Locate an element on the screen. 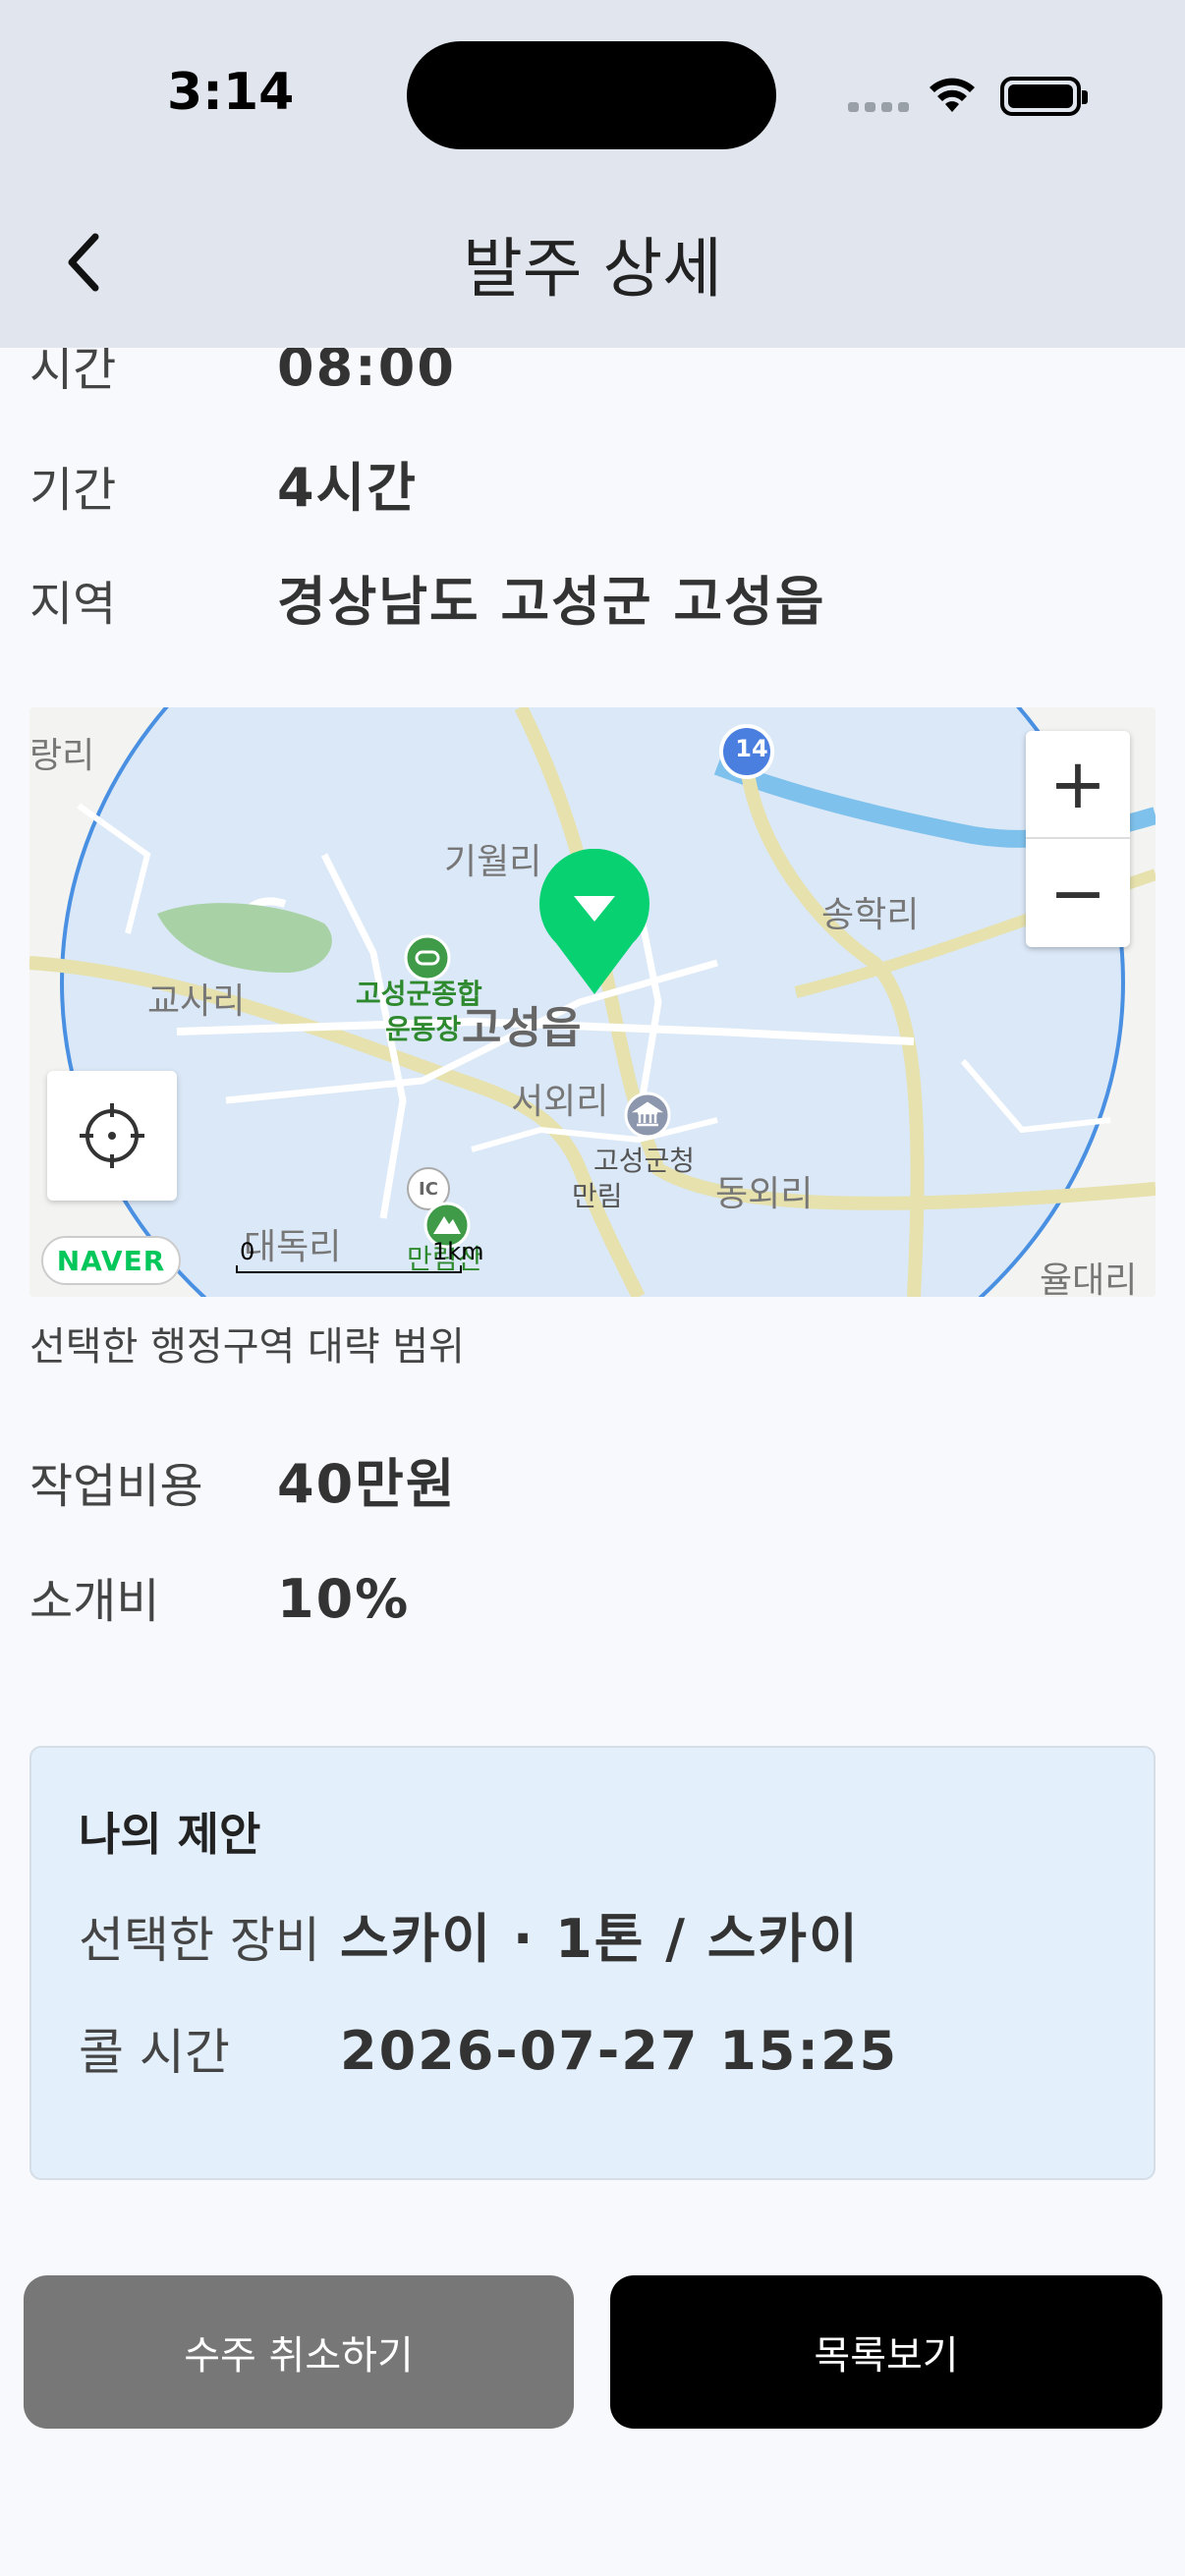 The height and width of the screenshot is (2576, 1185). map-label-gosa: 교사리 is located at coordinates (197, 1001).